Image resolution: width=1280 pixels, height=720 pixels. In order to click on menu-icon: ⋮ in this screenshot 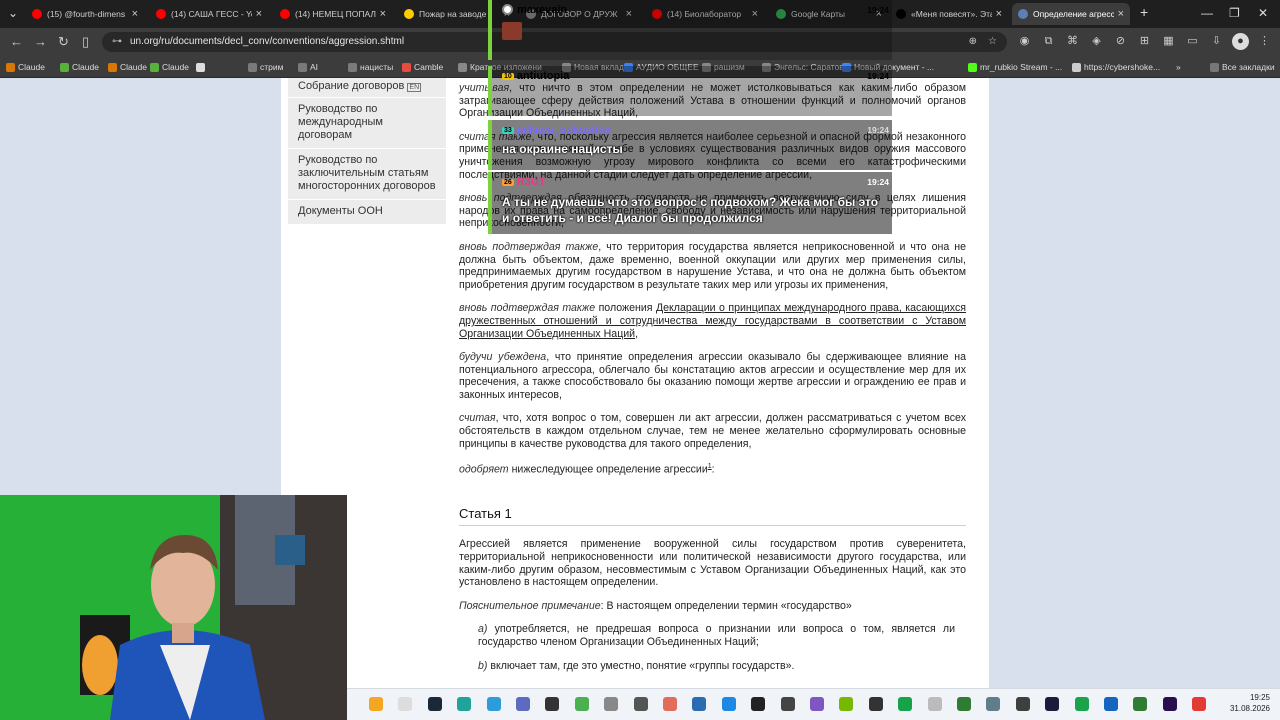, I will do `click(1264, 41)`.